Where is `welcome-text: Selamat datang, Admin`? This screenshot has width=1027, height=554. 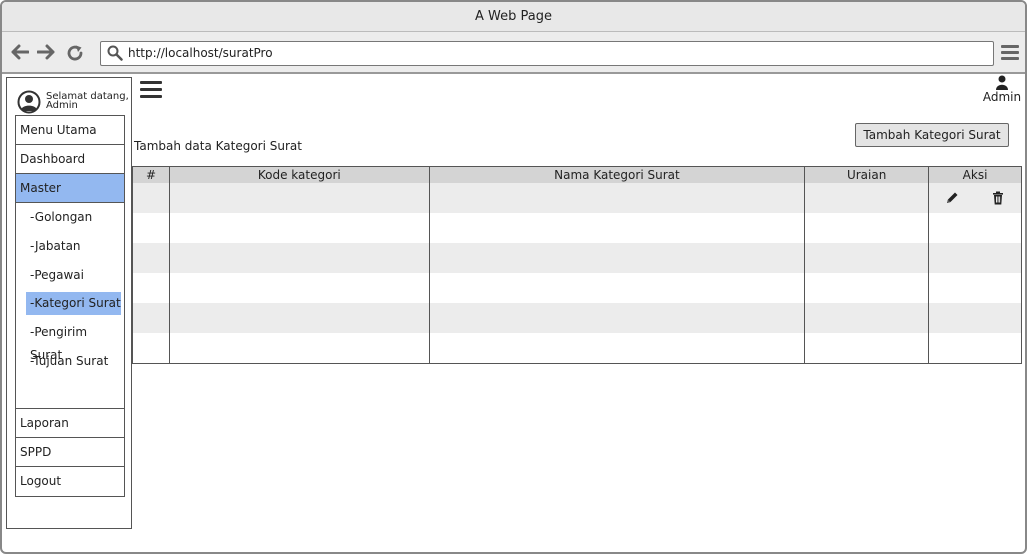 welcome-text: Selamat datang, Admin is located at coordinates (87, 101).